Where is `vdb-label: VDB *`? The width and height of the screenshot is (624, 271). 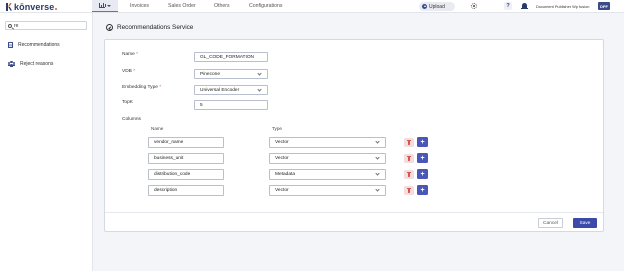 vdb-label: VDB * is located at coordinates (129, 71).